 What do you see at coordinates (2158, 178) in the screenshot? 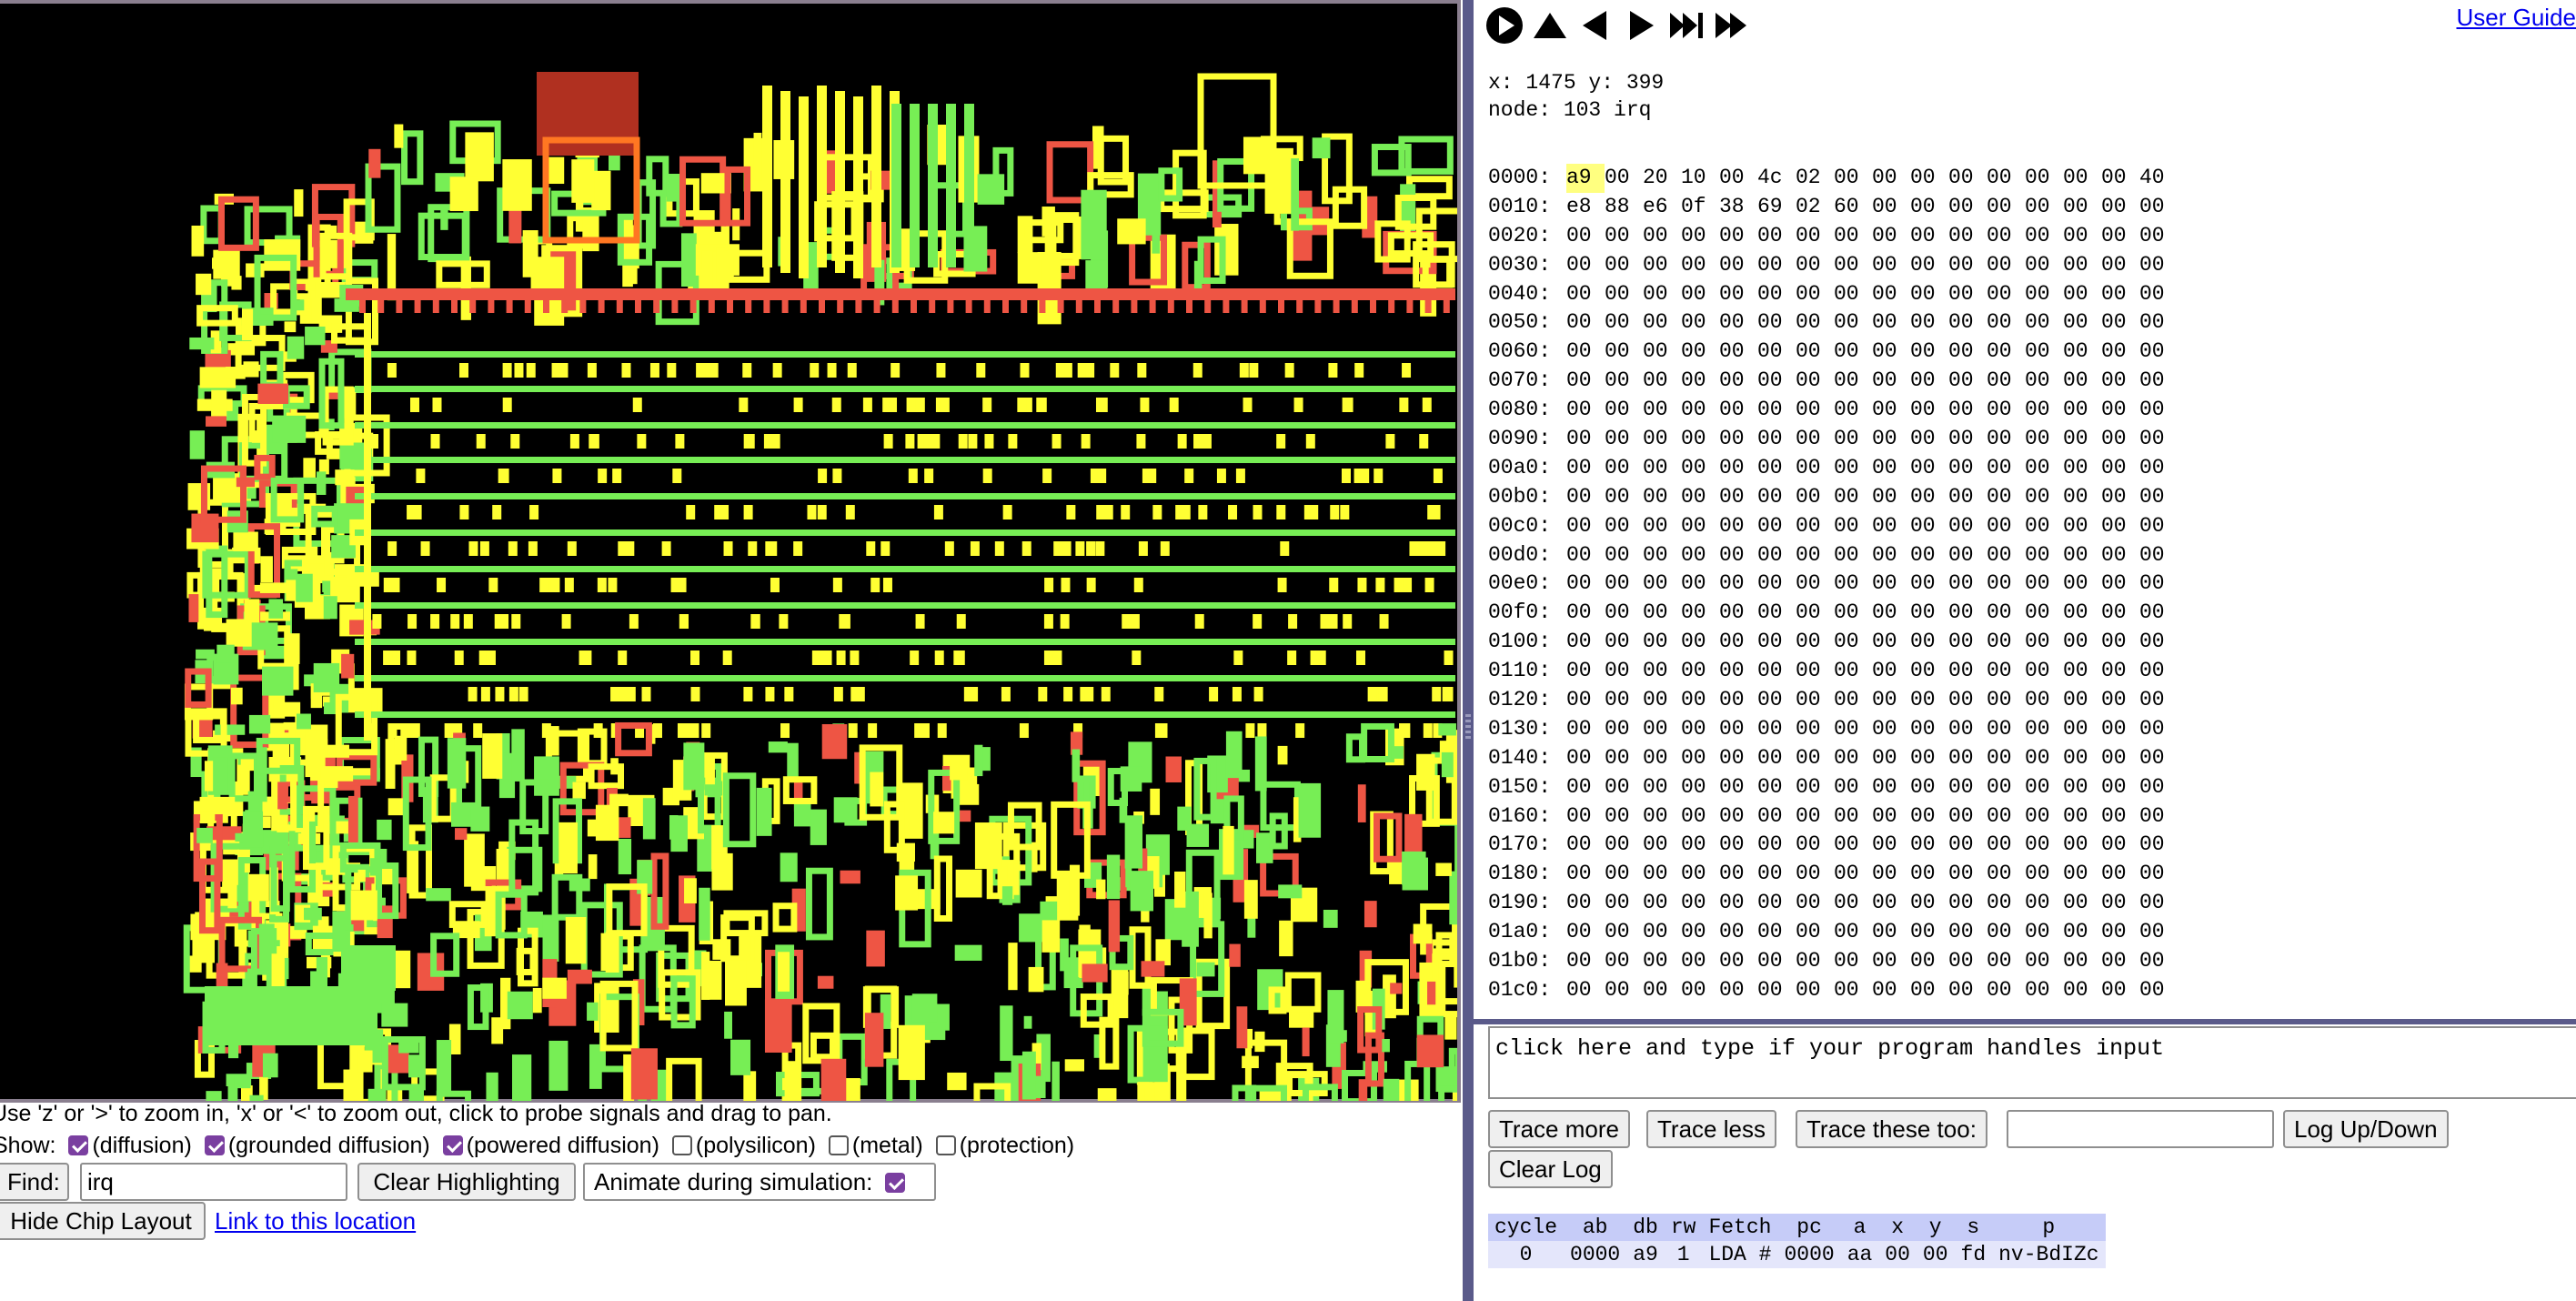
I see `memory-byte: 40` at bounding box center [2158, 178].